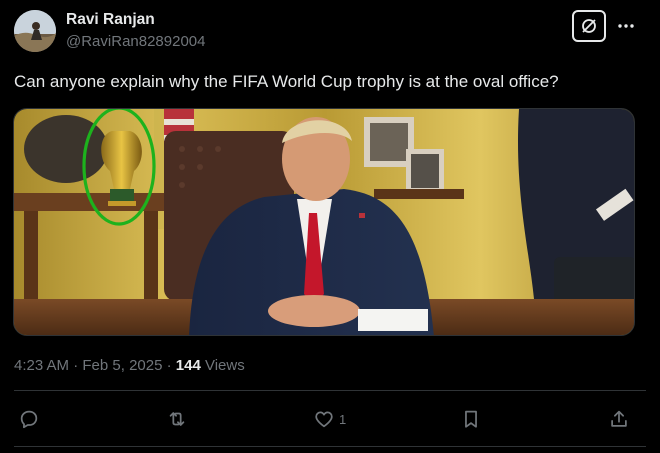 The height and width of the screenshot is (453, 660). I want to click on avatar-image, so click(35, 31).